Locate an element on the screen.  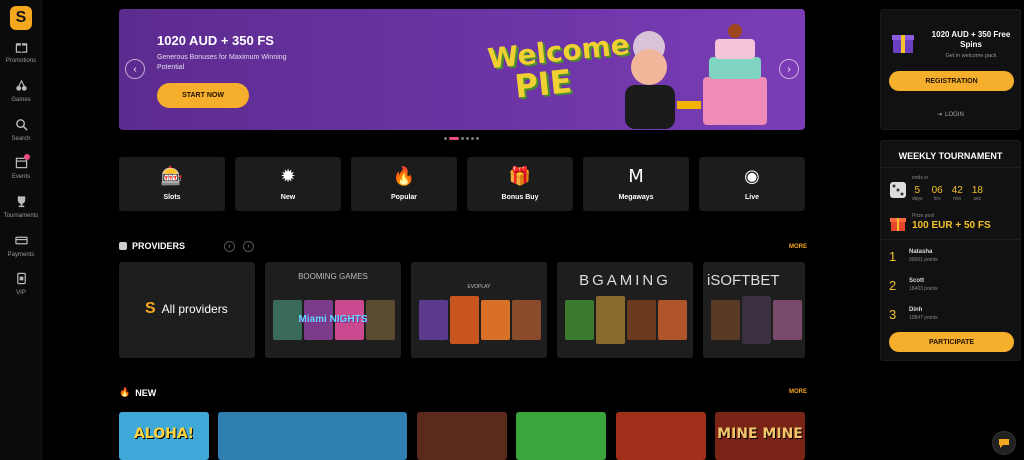
login-link: ⇥ LOGIN is located at coordinates (950, 115).